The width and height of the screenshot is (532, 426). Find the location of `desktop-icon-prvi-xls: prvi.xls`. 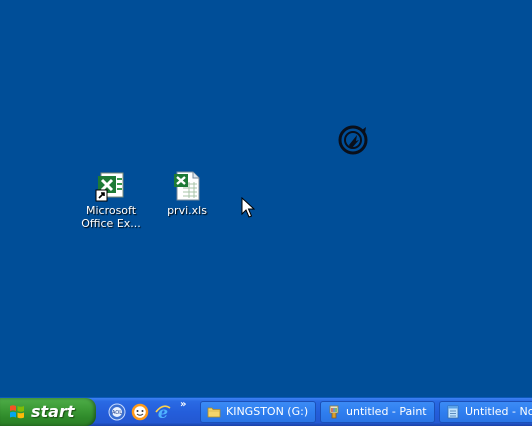

desktop-icon-prvi-xls: prvi.xls is located at coordinates (187, 193).